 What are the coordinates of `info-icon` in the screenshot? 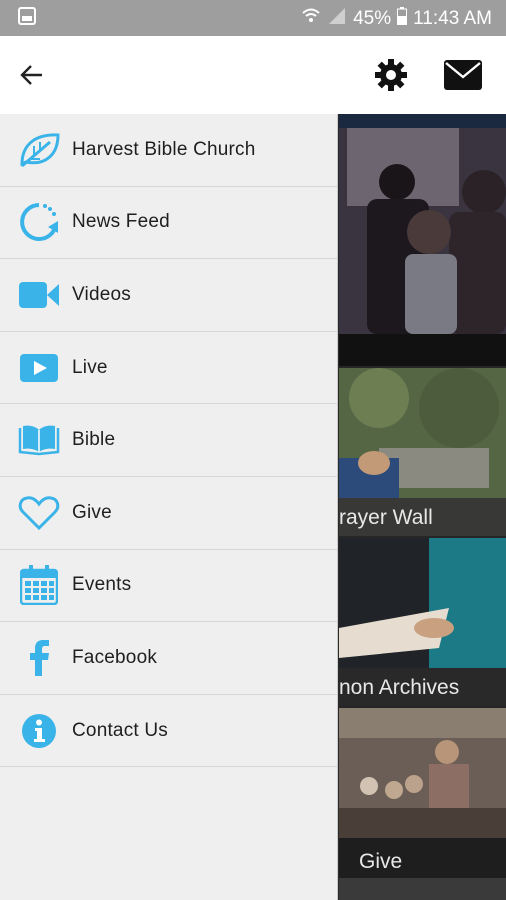 It's located at (39, 731).